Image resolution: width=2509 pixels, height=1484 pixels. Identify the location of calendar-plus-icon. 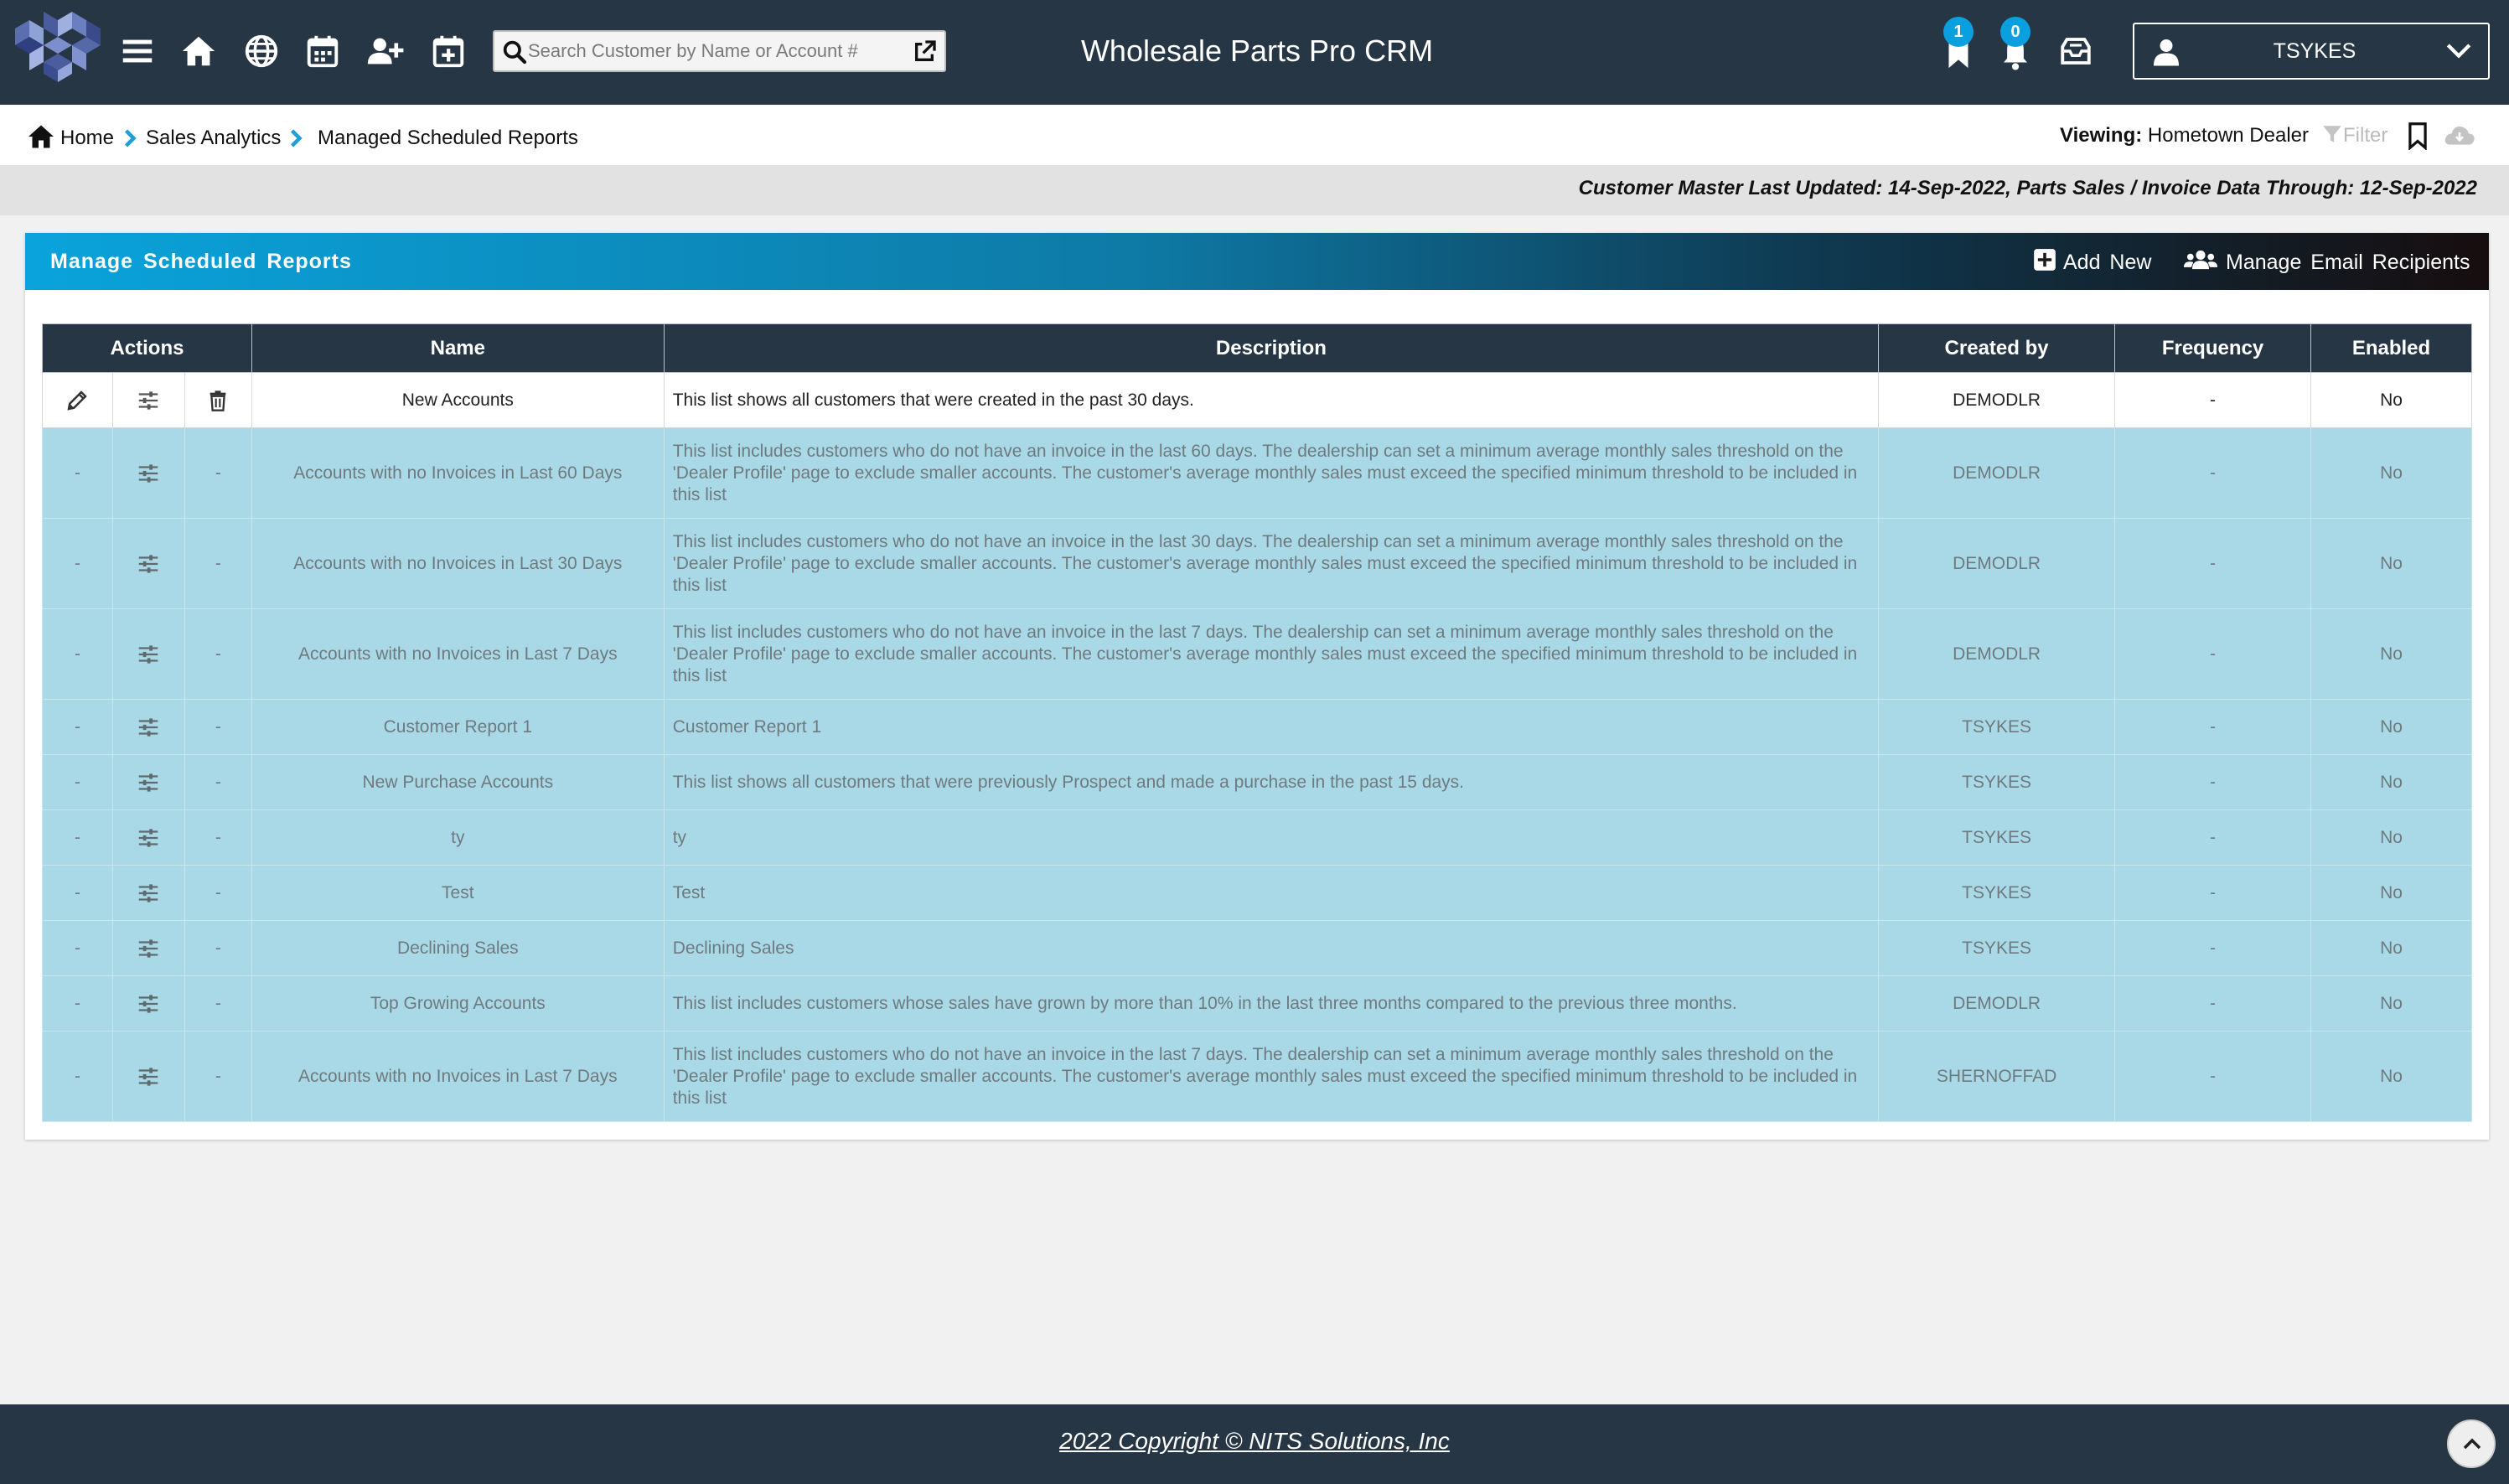
(448, 51).